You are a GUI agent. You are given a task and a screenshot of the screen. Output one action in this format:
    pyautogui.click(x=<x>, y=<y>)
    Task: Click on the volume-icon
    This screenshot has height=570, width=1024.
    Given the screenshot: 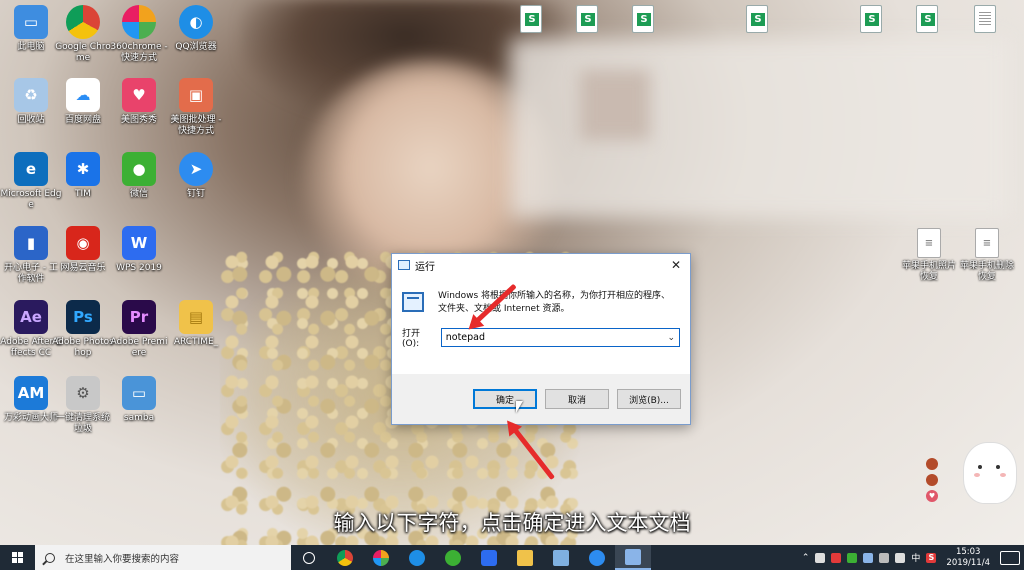 What is the action you would take?
    pyautogui.click(x=900, y=557)
    